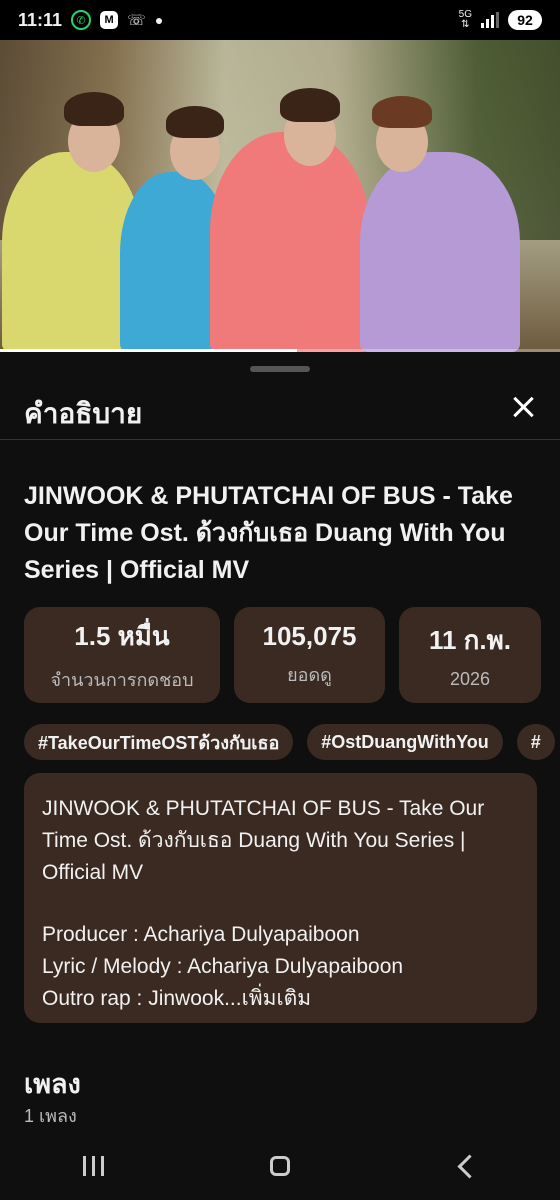 The width and height of the screenshot is (560, 1200). Describe the element at coordinates (465, 19) in the screenshot. I see `network-type: 5G ⇅` at that location.